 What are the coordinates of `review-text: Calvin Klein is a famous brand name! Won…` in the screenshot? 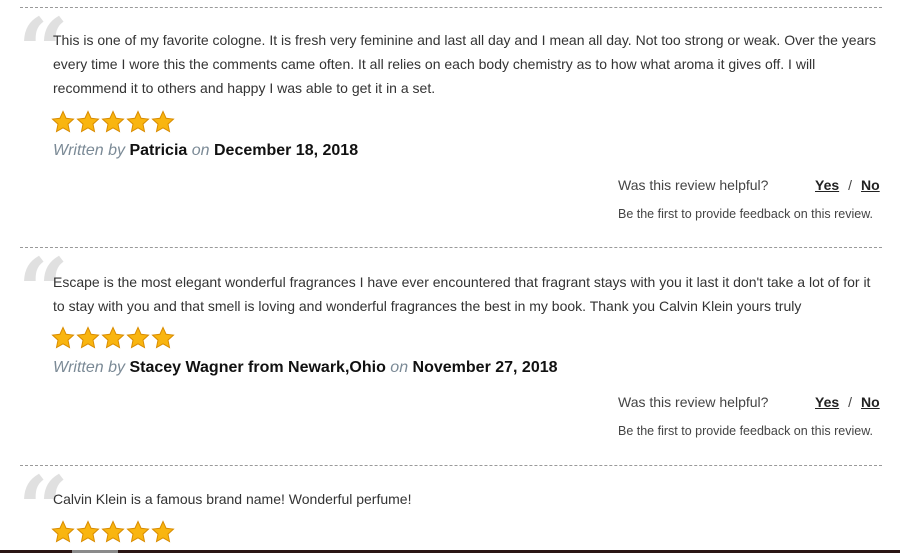 It's located at (232, 499).